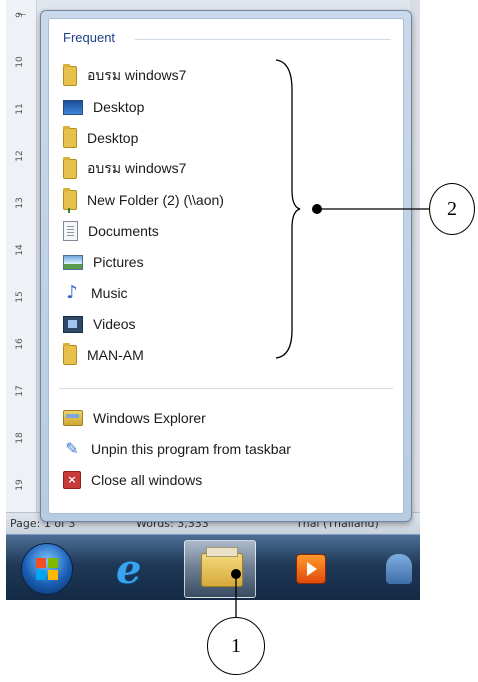 Image resolution: width=478 pixels, height=682 pixels. Describe the element at coordinates (236, 646) in the screenshot. I see `callout-1: 1` at that location.